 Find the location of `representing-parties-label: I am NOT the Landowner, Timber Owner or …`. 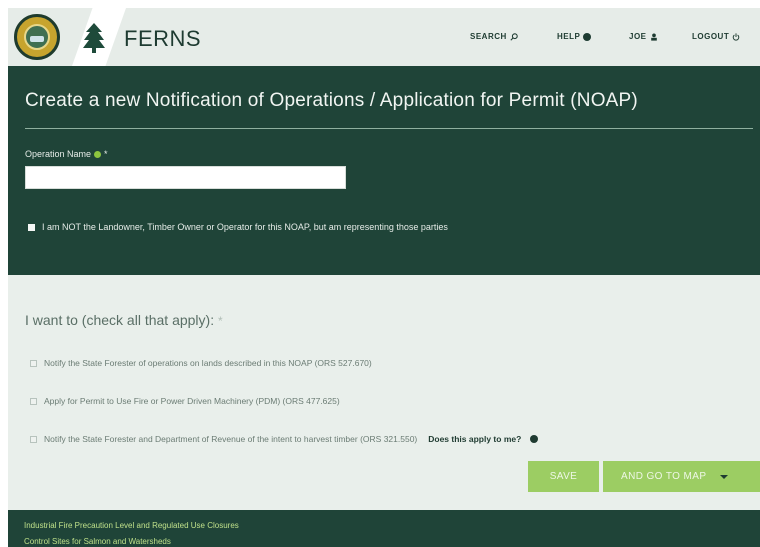

representing-parties-label: I am NOT the Landowner, Timber Owner or … is located at coordinates (245, 227).